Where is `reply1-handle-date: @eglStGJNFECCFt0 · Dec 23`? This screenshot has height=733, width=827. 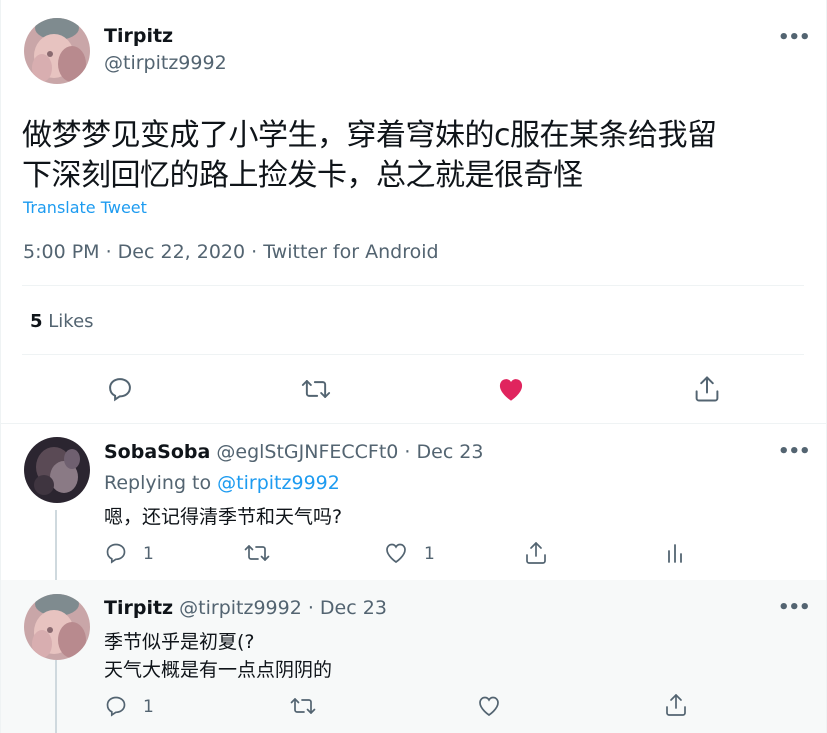
reply1-handle-date: @eglStGJNFECCFt0 · Dec 23 is located at coordinates (349, 452).